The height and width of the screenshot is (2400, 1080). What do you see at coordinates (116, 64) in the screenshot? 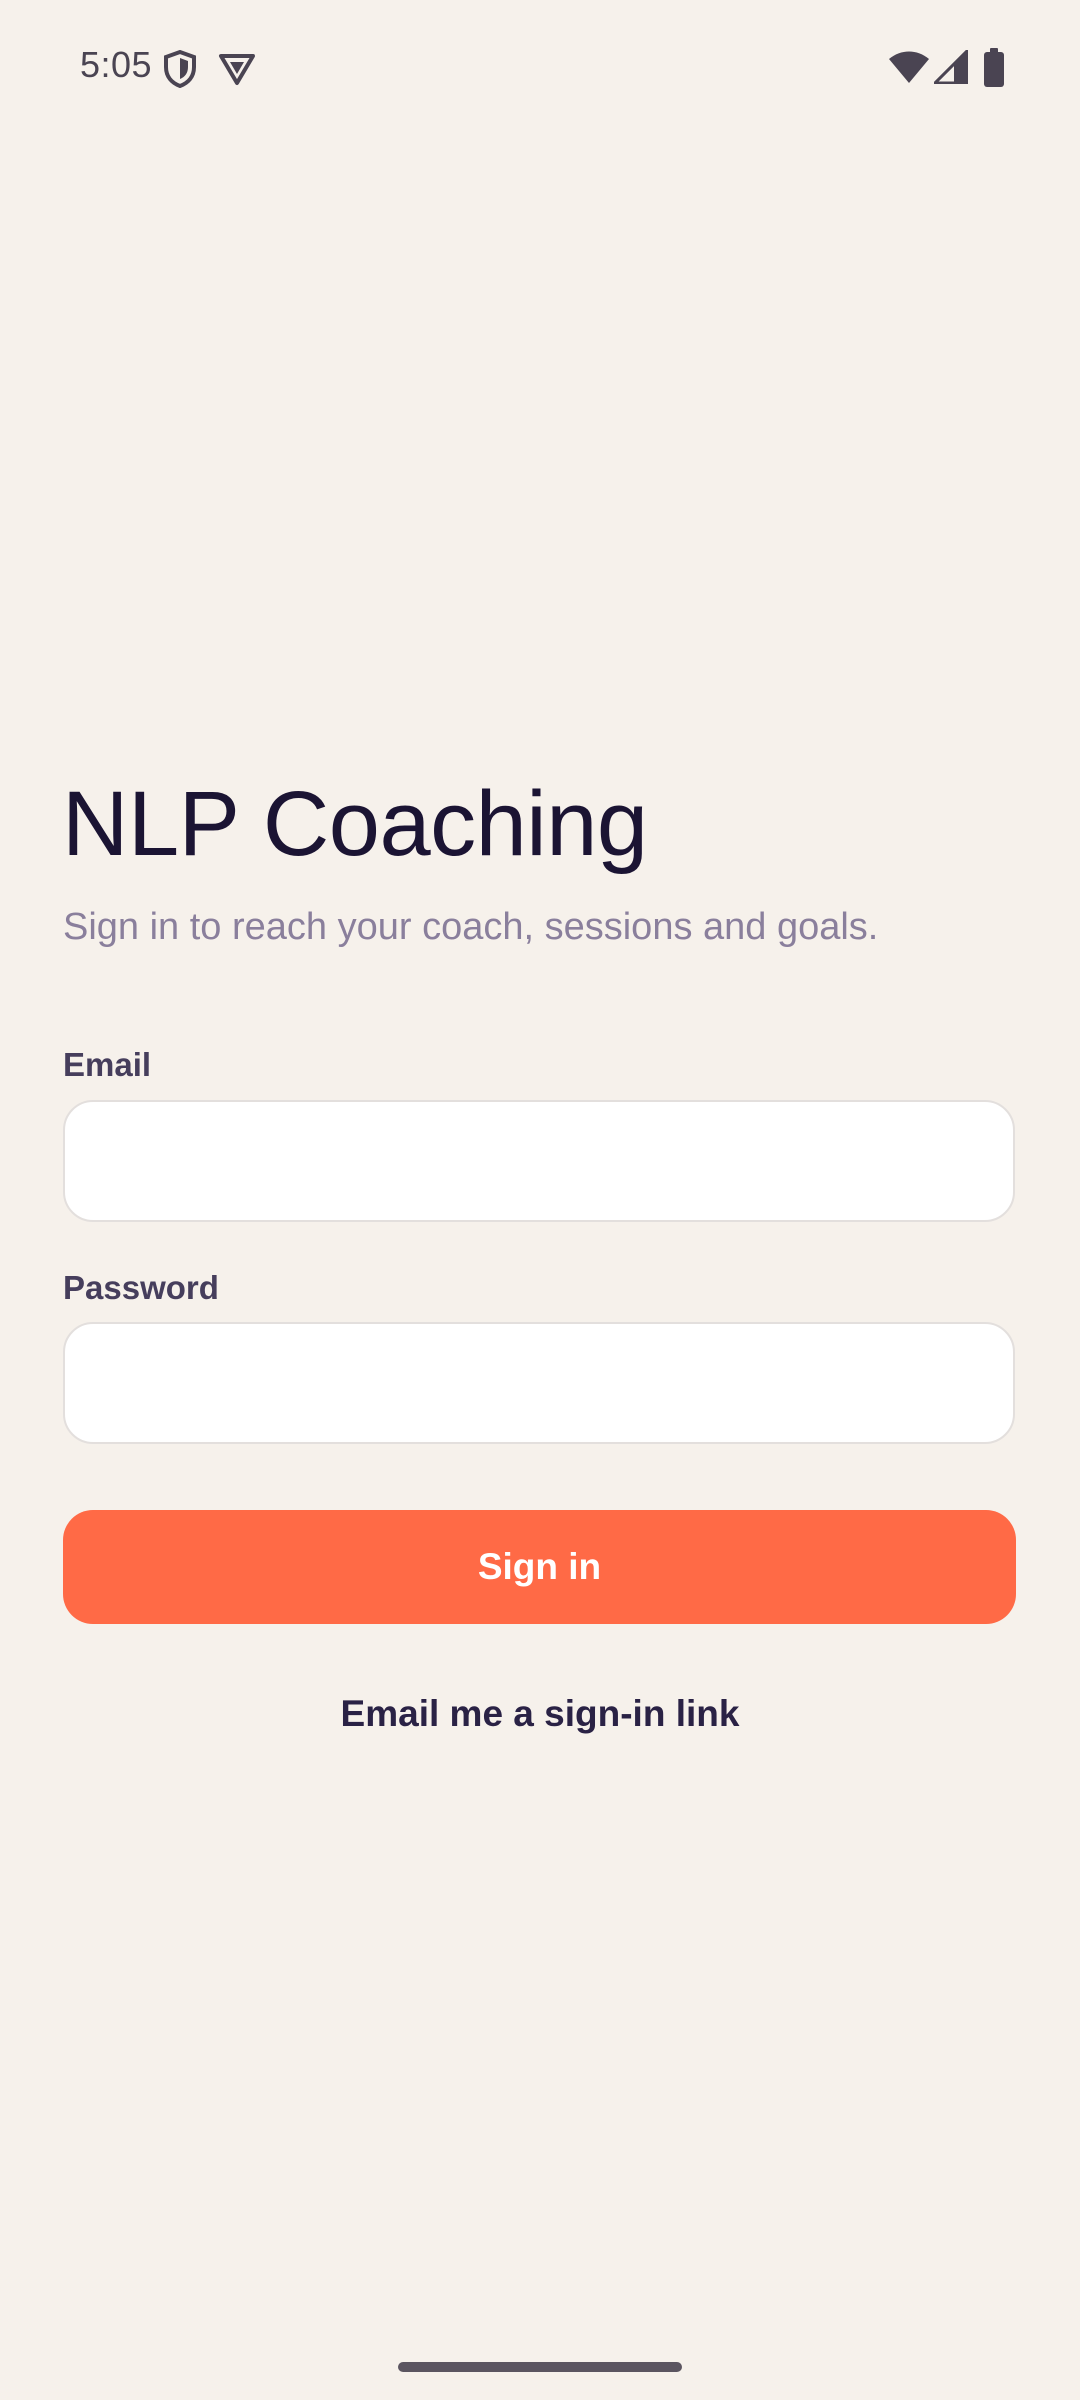
I see `status-time: 5:05` at bounding box center [116, 64].